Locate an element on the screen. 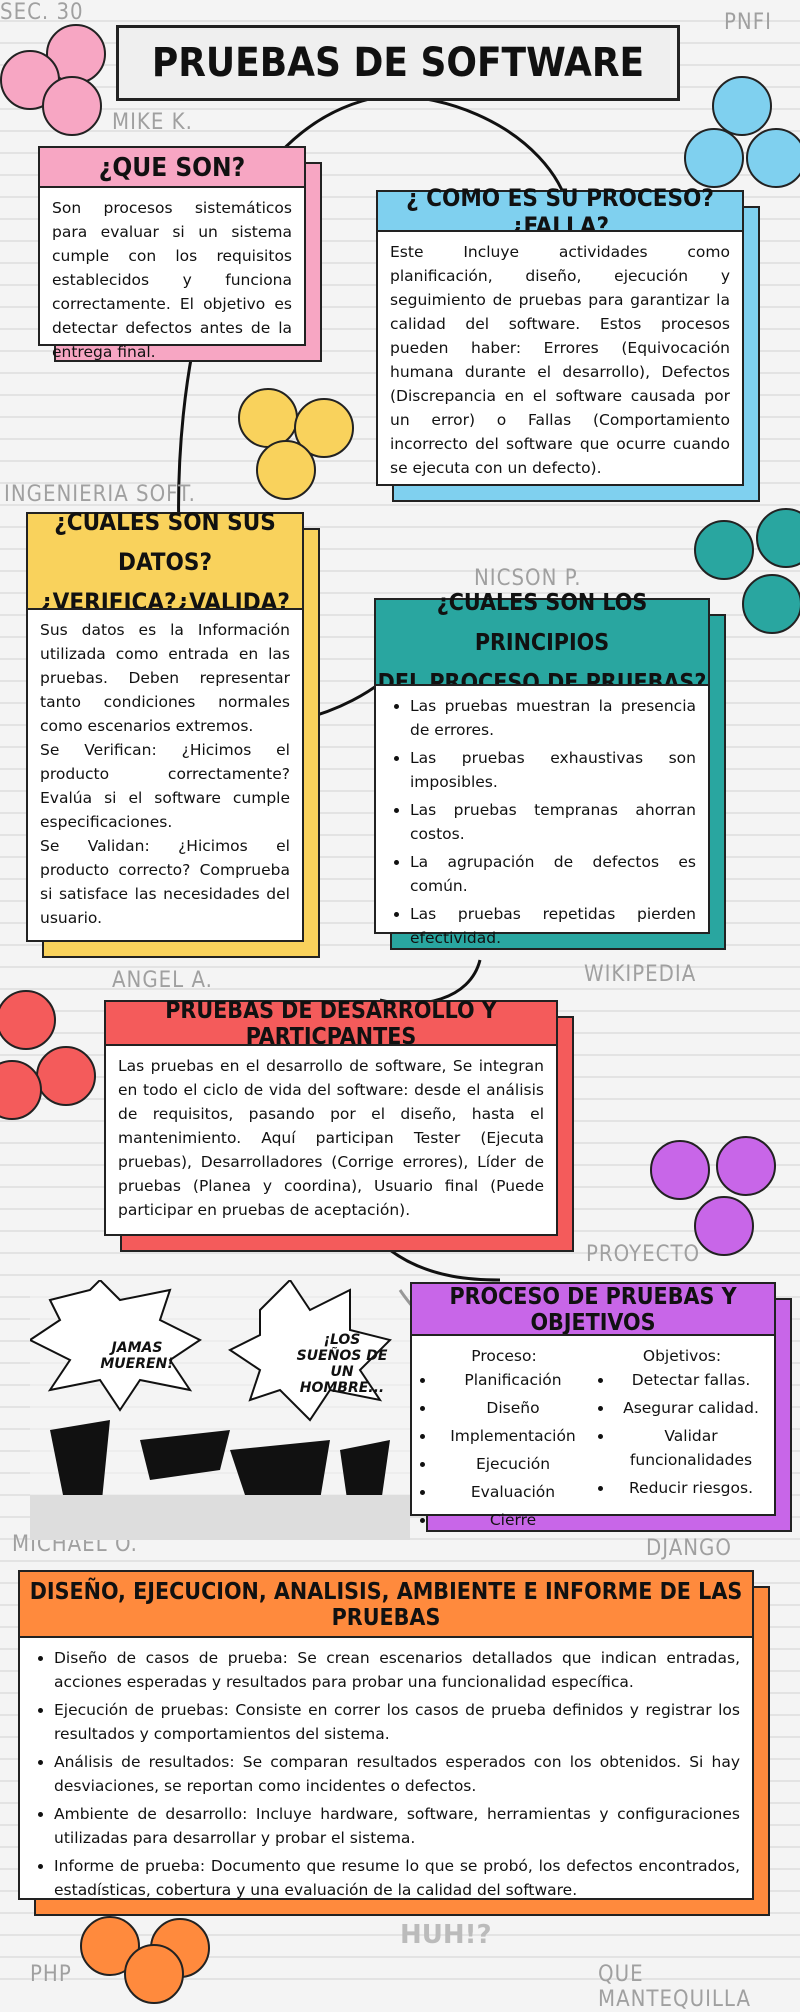 This screenshot has width=800, height=2012. column-label: Objetivos: is located at coordinates (682, 1356).